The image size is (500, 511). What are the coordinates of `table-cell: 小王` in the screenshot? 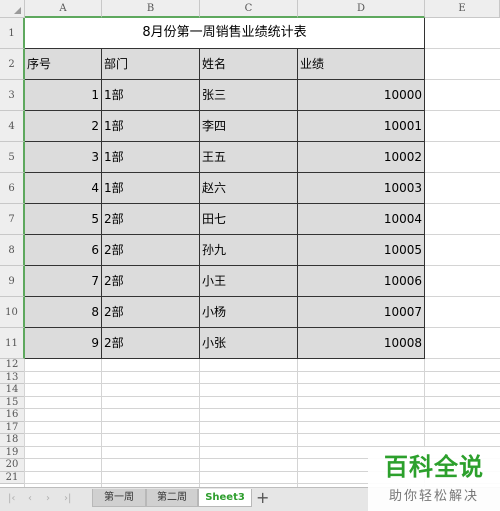 It's located at (249, 281).